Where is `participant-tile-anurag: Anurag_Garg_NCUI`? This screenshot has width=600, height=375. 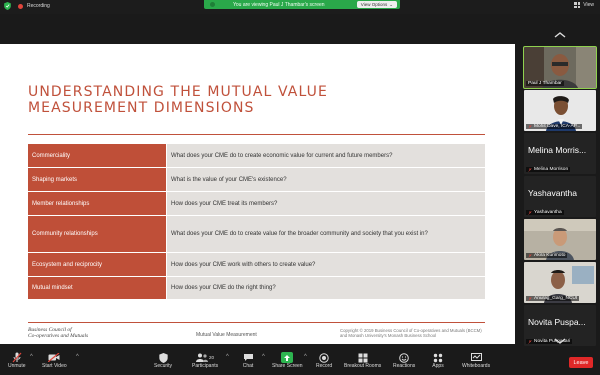 participant-tile-anurag: Anurag_Garg_NCUI is located at coordinates (560, 282).